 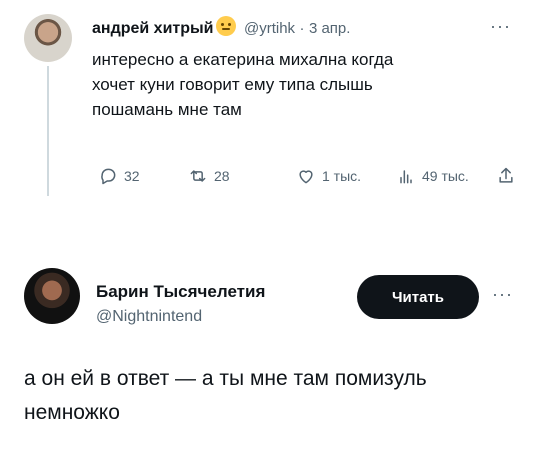 I want to click on thread-connector-line, so click(x=48, y=131).